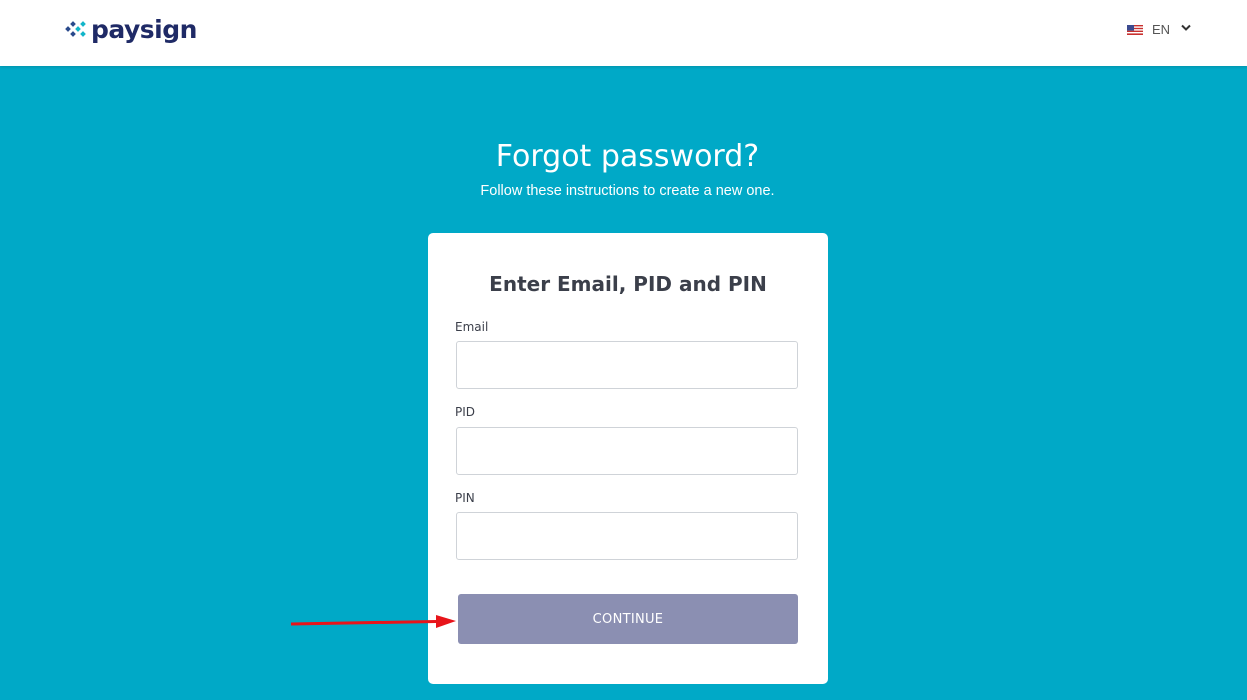 This screenshot has width=1247, height=700. Describe the element at coordinates (472, 327) in the screenshot. I see `email-label: Email` at that location.